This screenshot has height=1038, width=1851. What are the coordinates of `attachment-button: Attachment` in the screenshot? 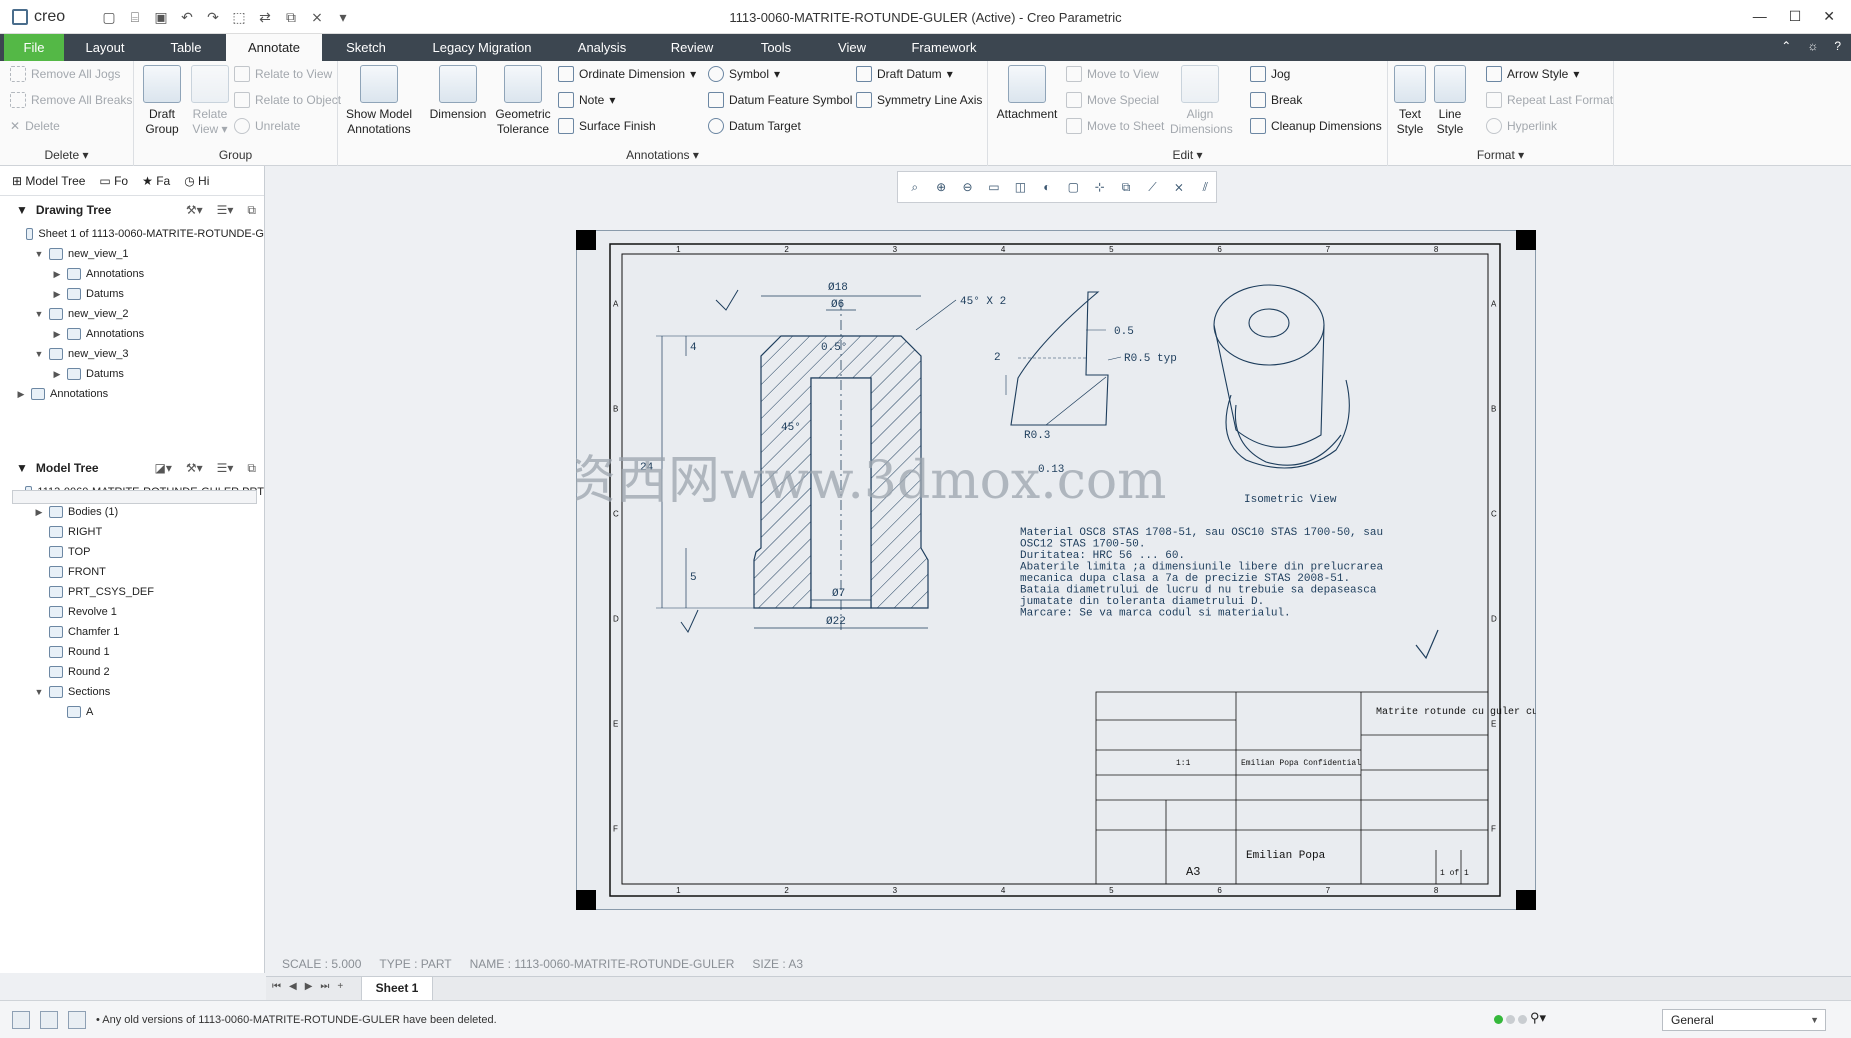 It's located at (1027, 93).